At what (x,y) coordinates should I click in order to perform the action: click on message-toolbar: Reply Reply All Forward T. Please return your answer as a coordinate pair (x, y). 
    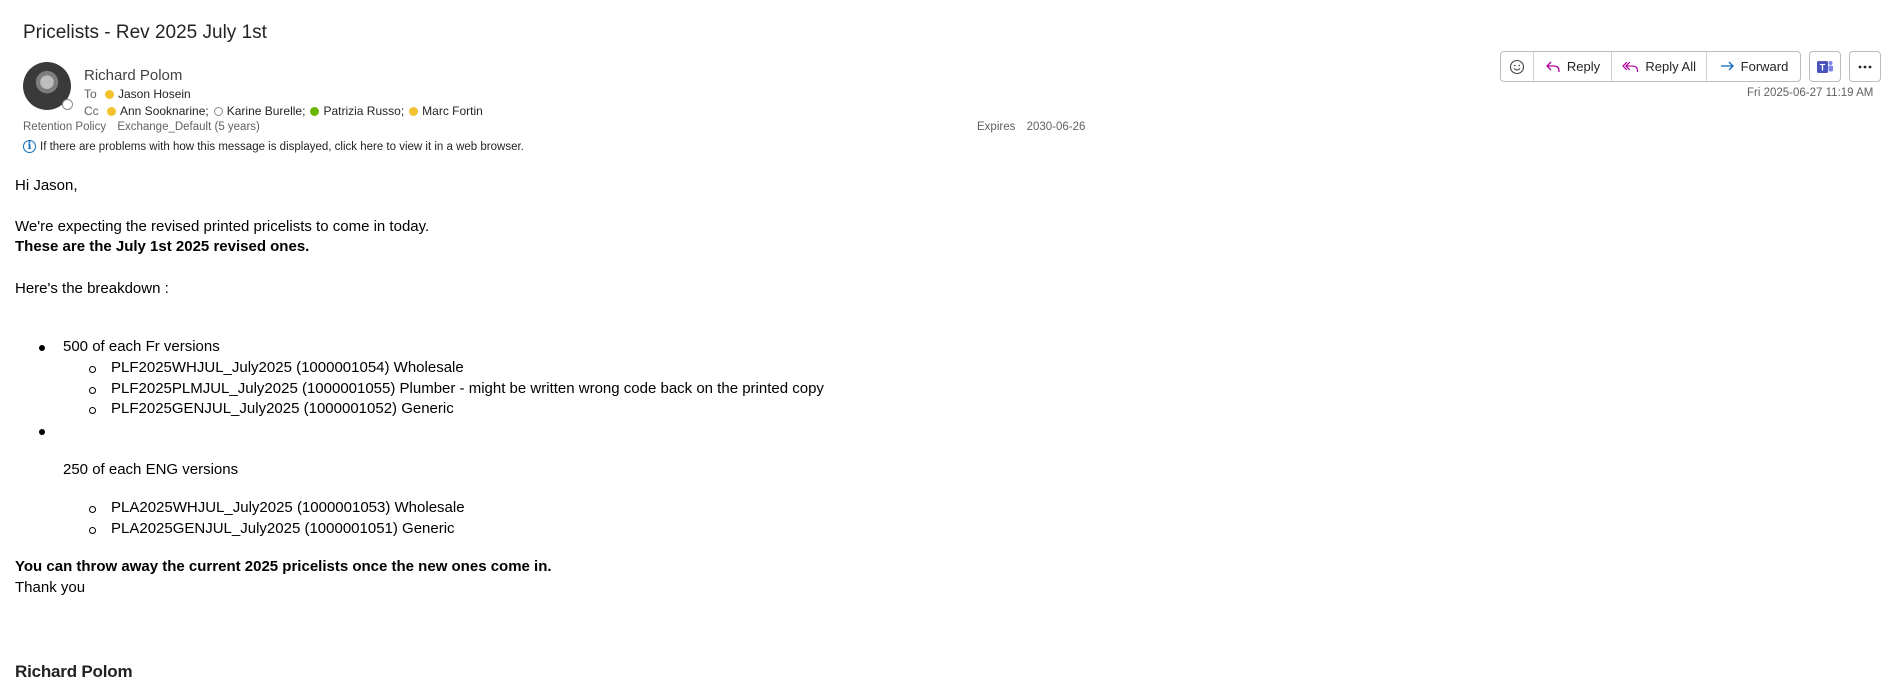
    Looking at the image, I should click on (1690, 66).